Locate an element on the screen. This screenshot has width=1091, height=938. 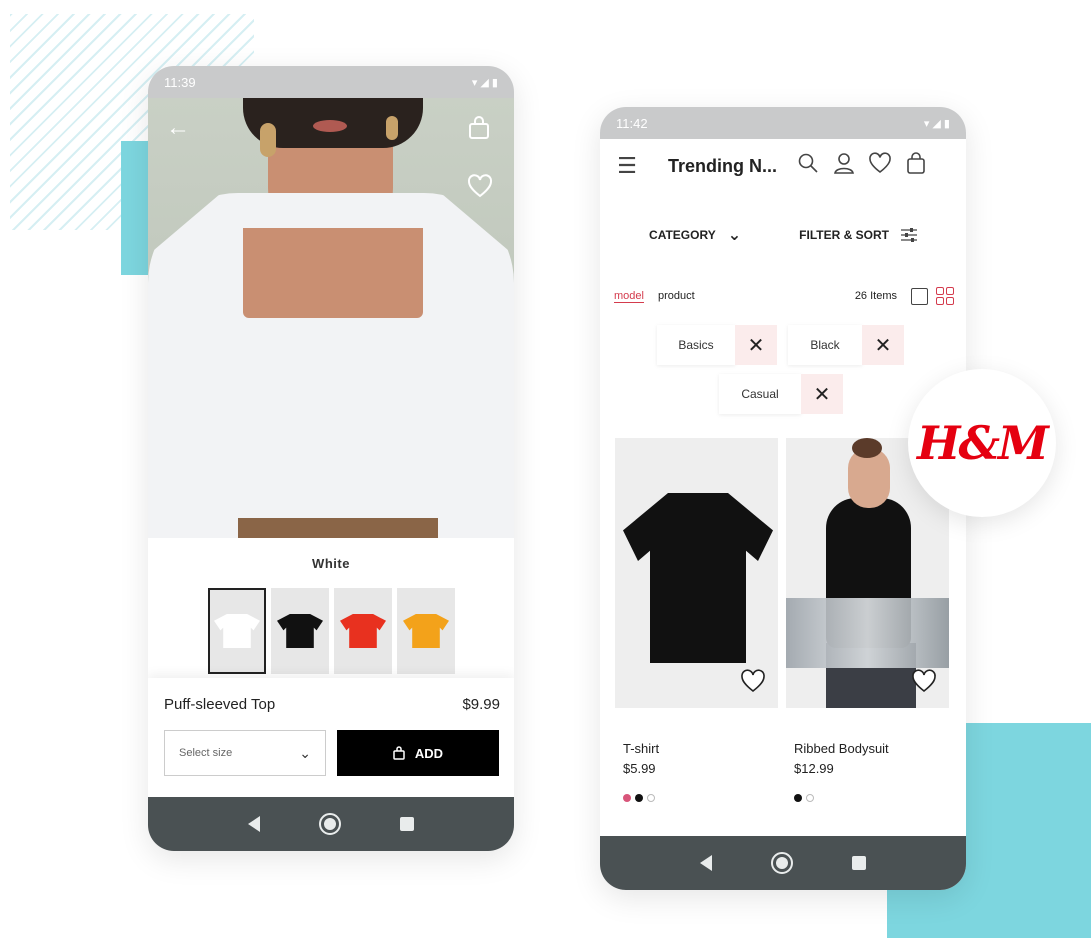
product-price: $9.99 is located at coordinates (481, 704).